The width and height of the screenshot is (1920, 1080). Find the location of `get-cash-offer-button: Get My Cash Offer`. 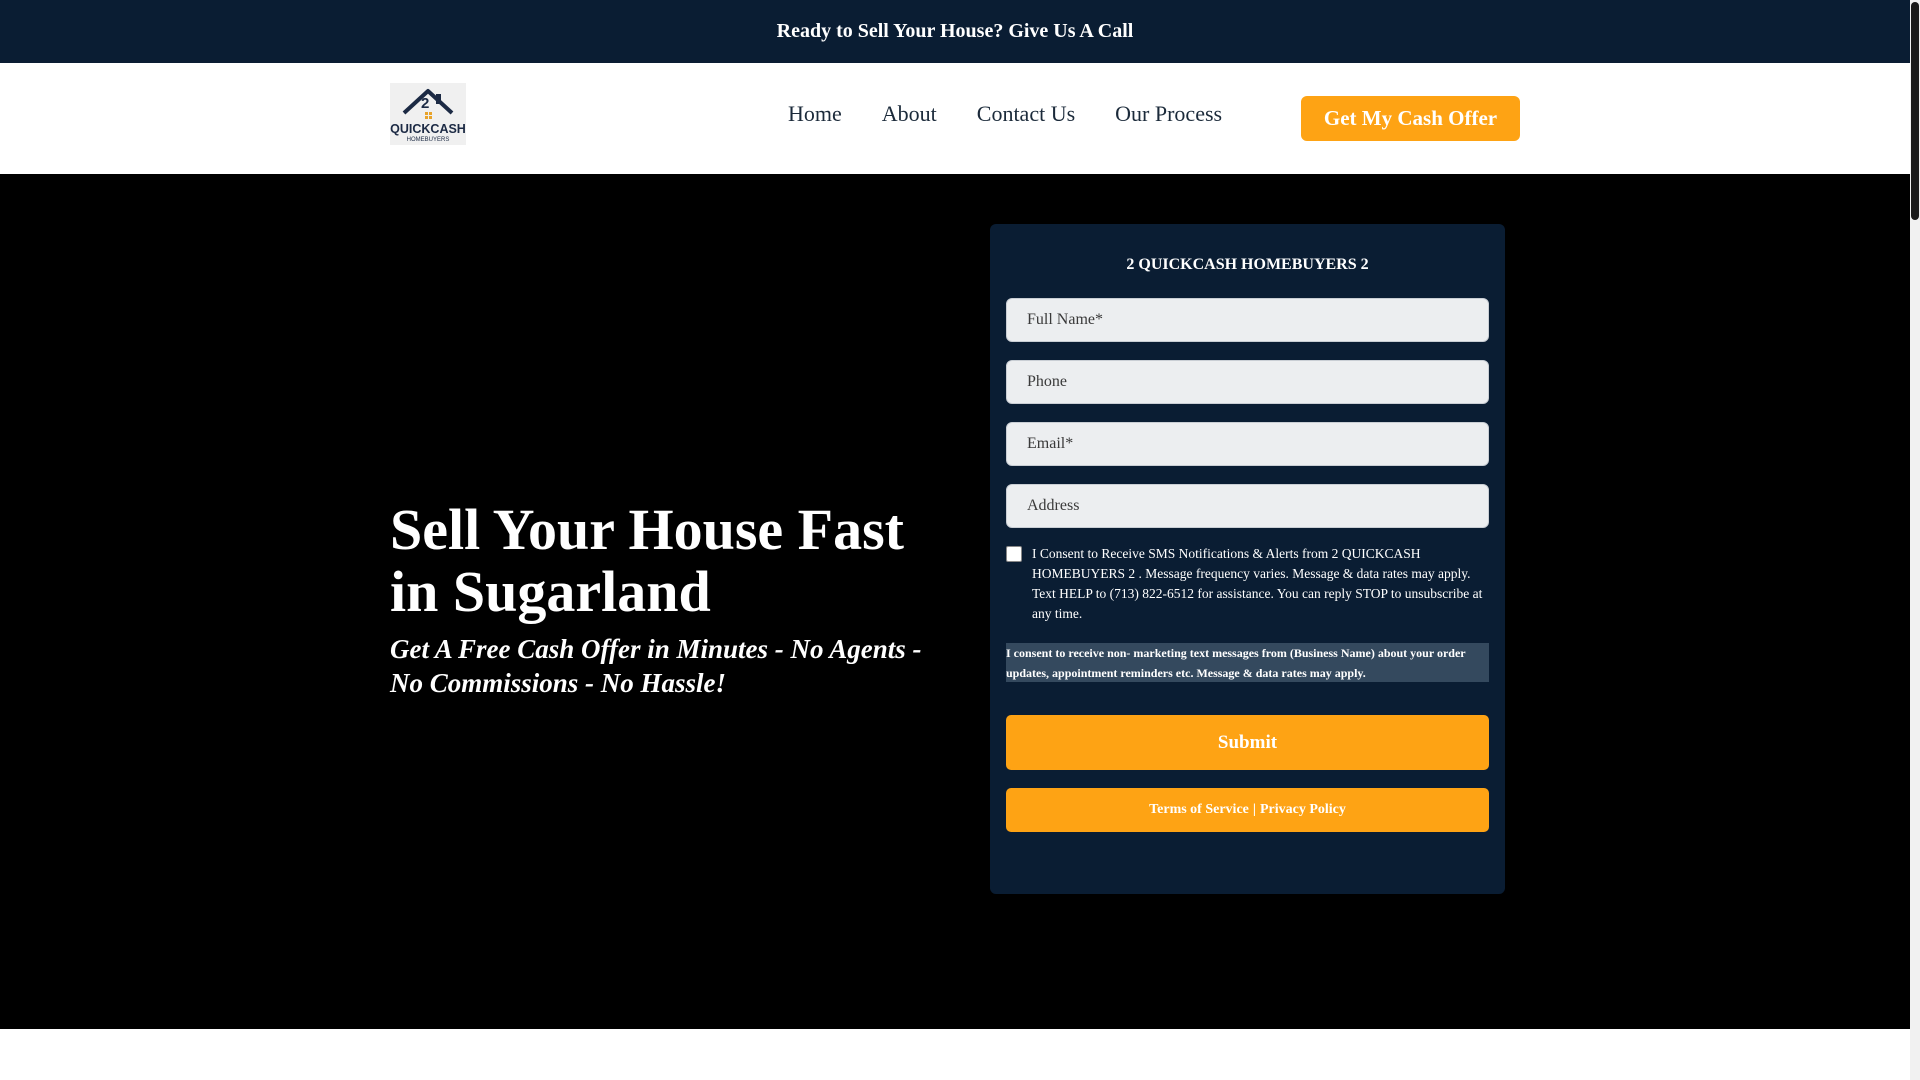

get-cash-offer-button: Get My Cash Offer is located at coordinates (1410, 118).